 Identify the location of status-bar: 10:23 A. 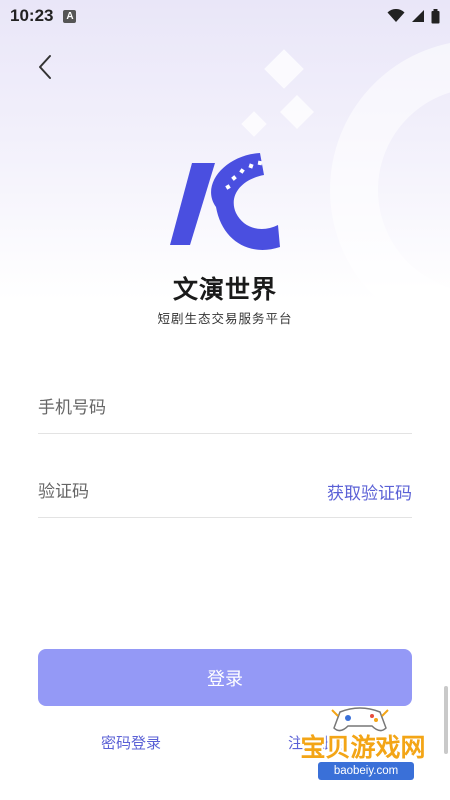
(225, 16).